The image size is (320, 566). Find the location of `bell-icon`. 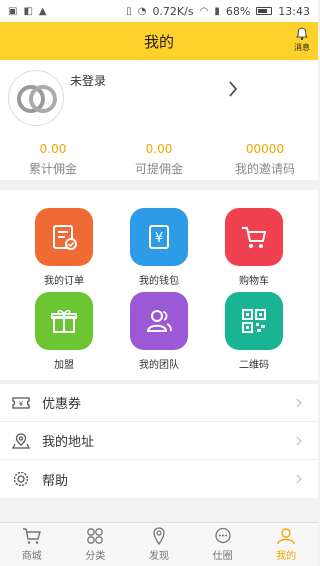

bell-icon is located at coordinates (302, 33).